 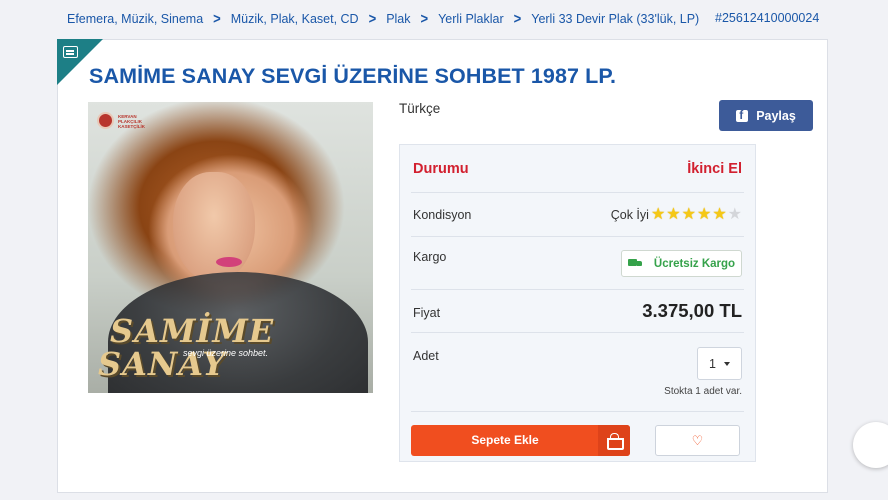 What do you see at coordinates (577, 372) in the screenshot?
I see `quantity-row: Adet 1 Stokta 1 adet var.` at bounding box center [577, 372].